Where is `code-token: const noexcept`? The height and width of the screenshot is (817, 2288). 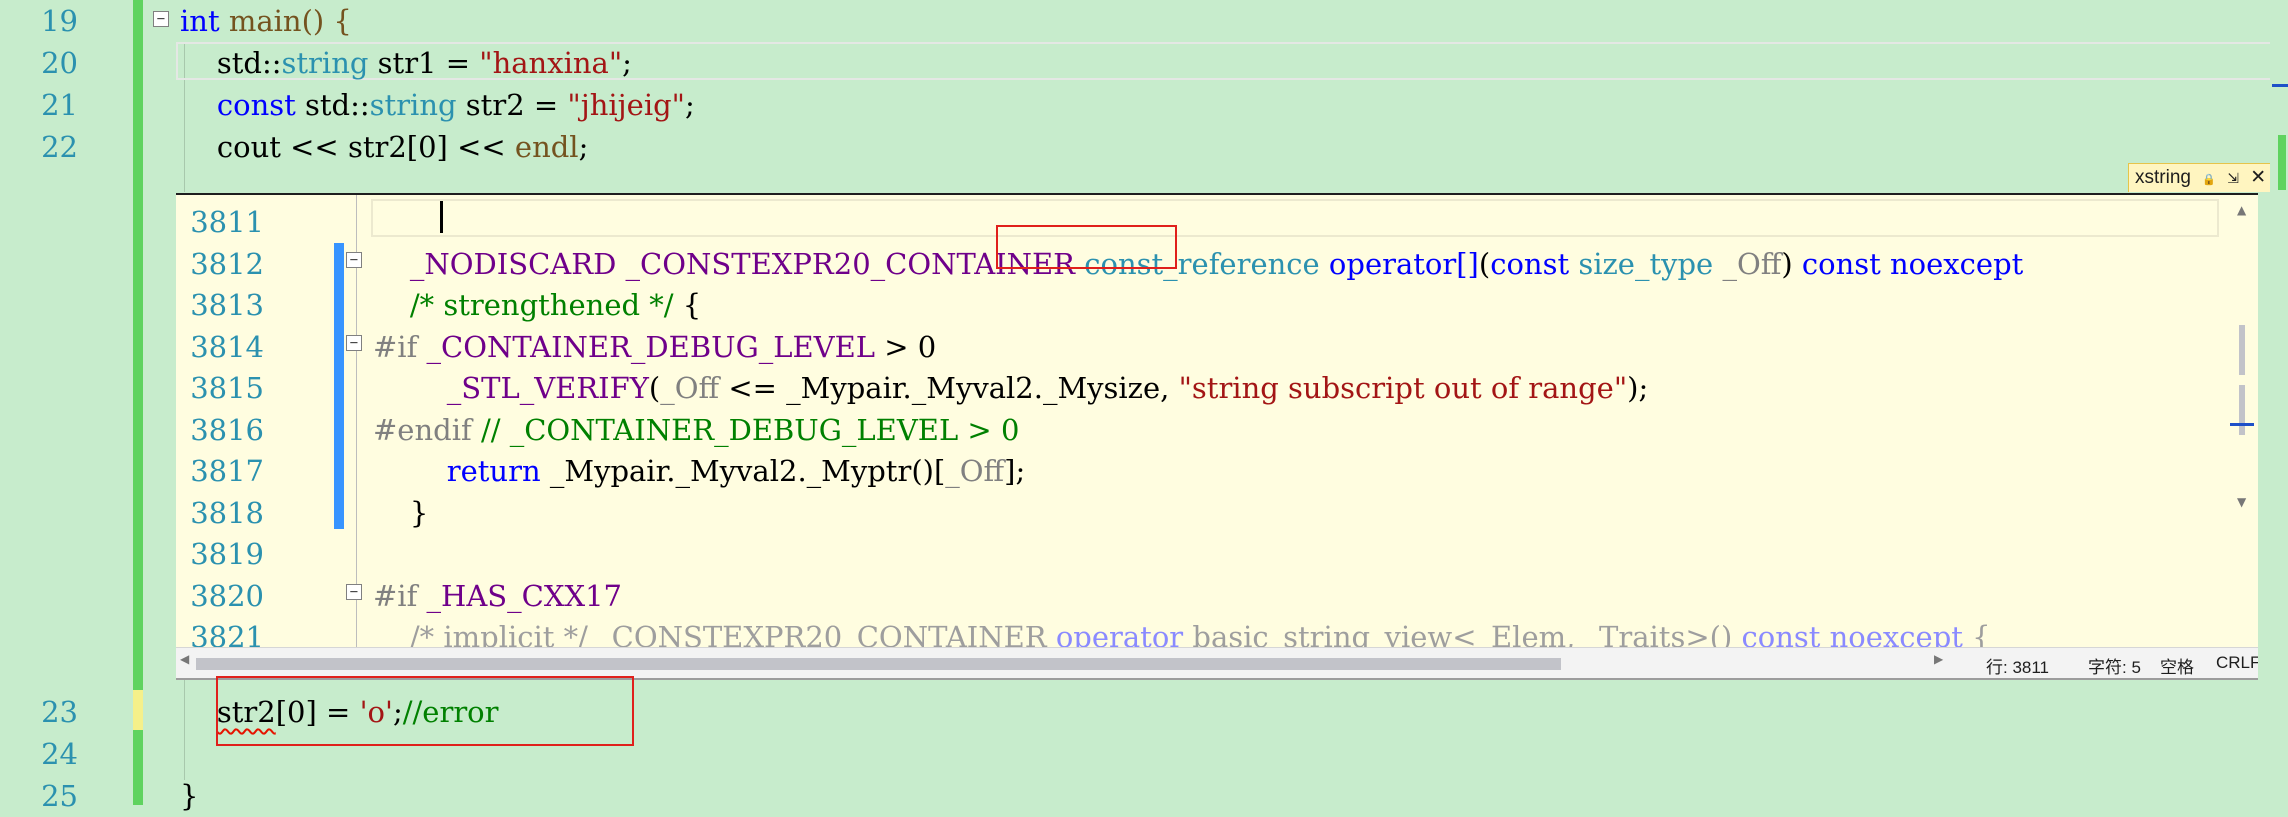 code-token: const noexcept is located at coordinates (1912, 263).